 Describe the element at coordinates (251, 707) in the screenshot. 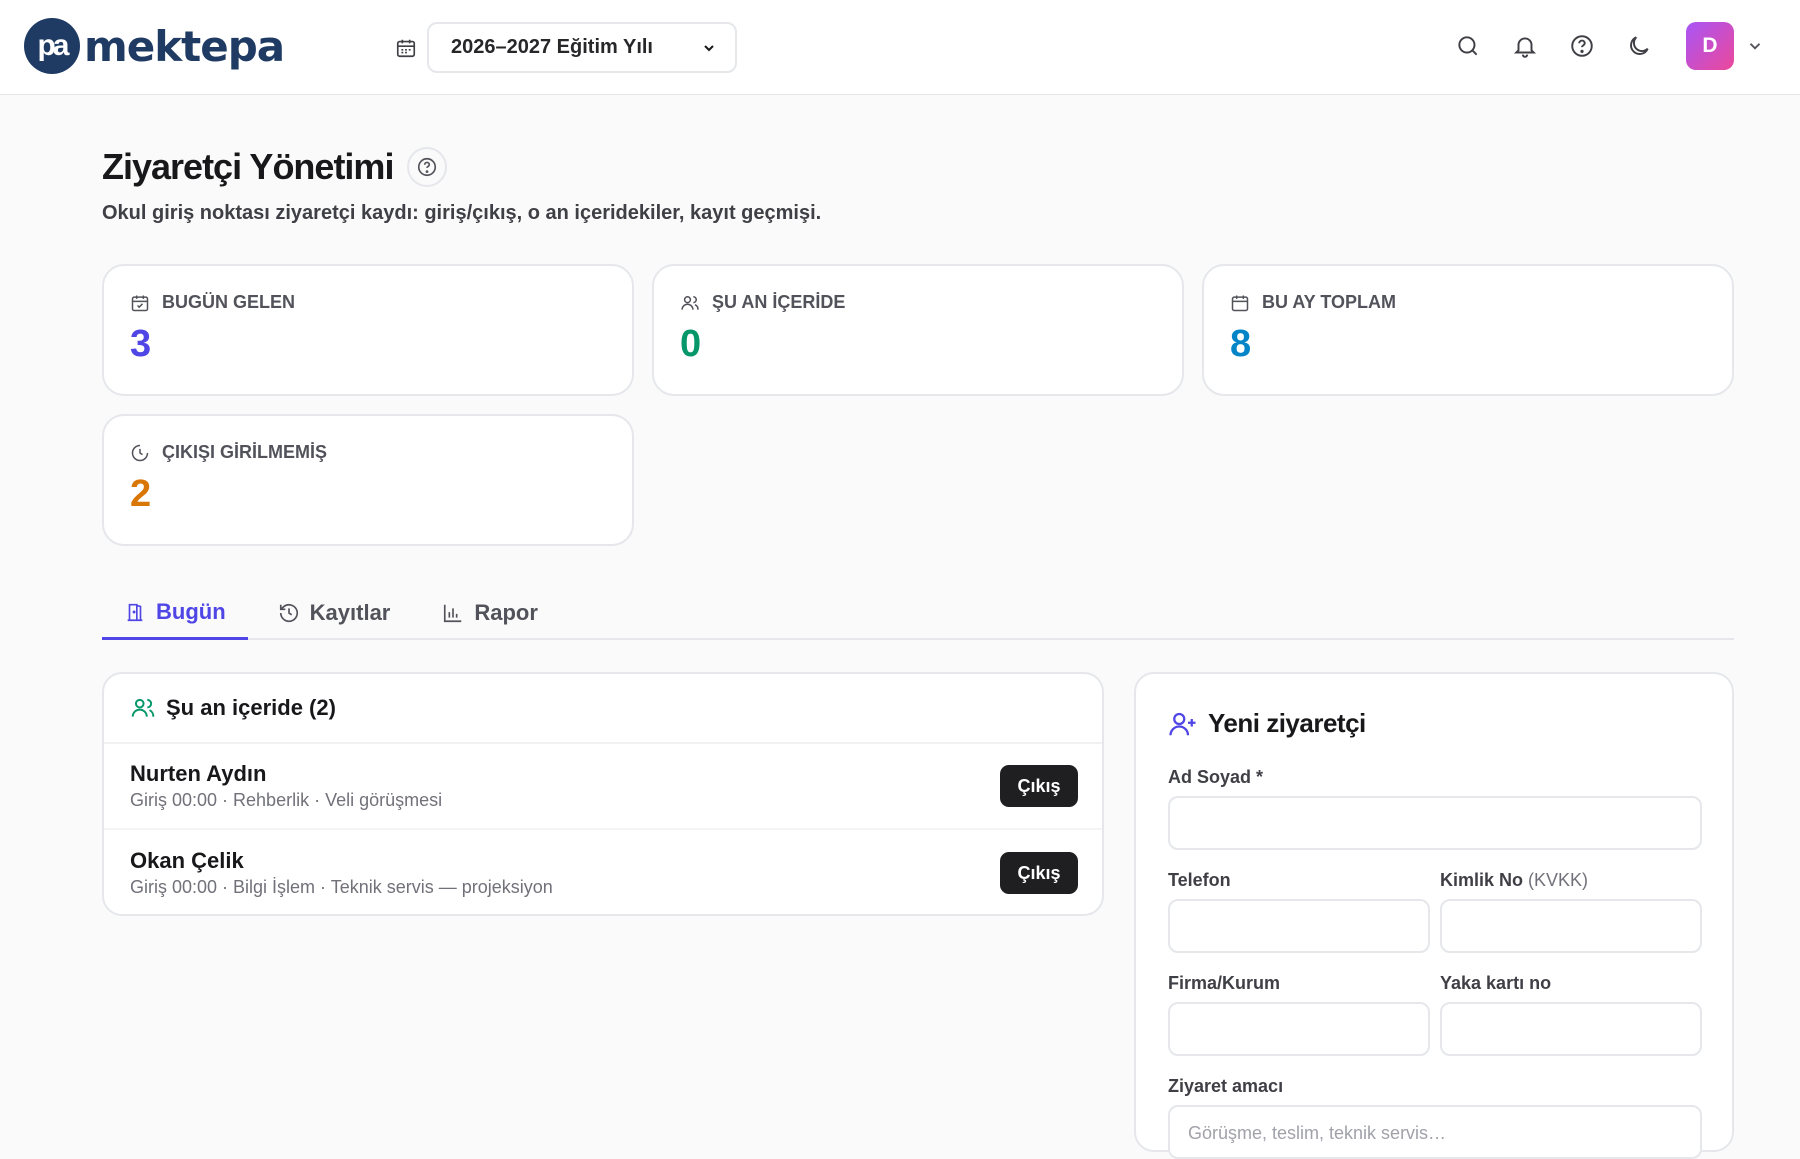

I see `inside-now-title: Şu an içeride (2)` at that location.